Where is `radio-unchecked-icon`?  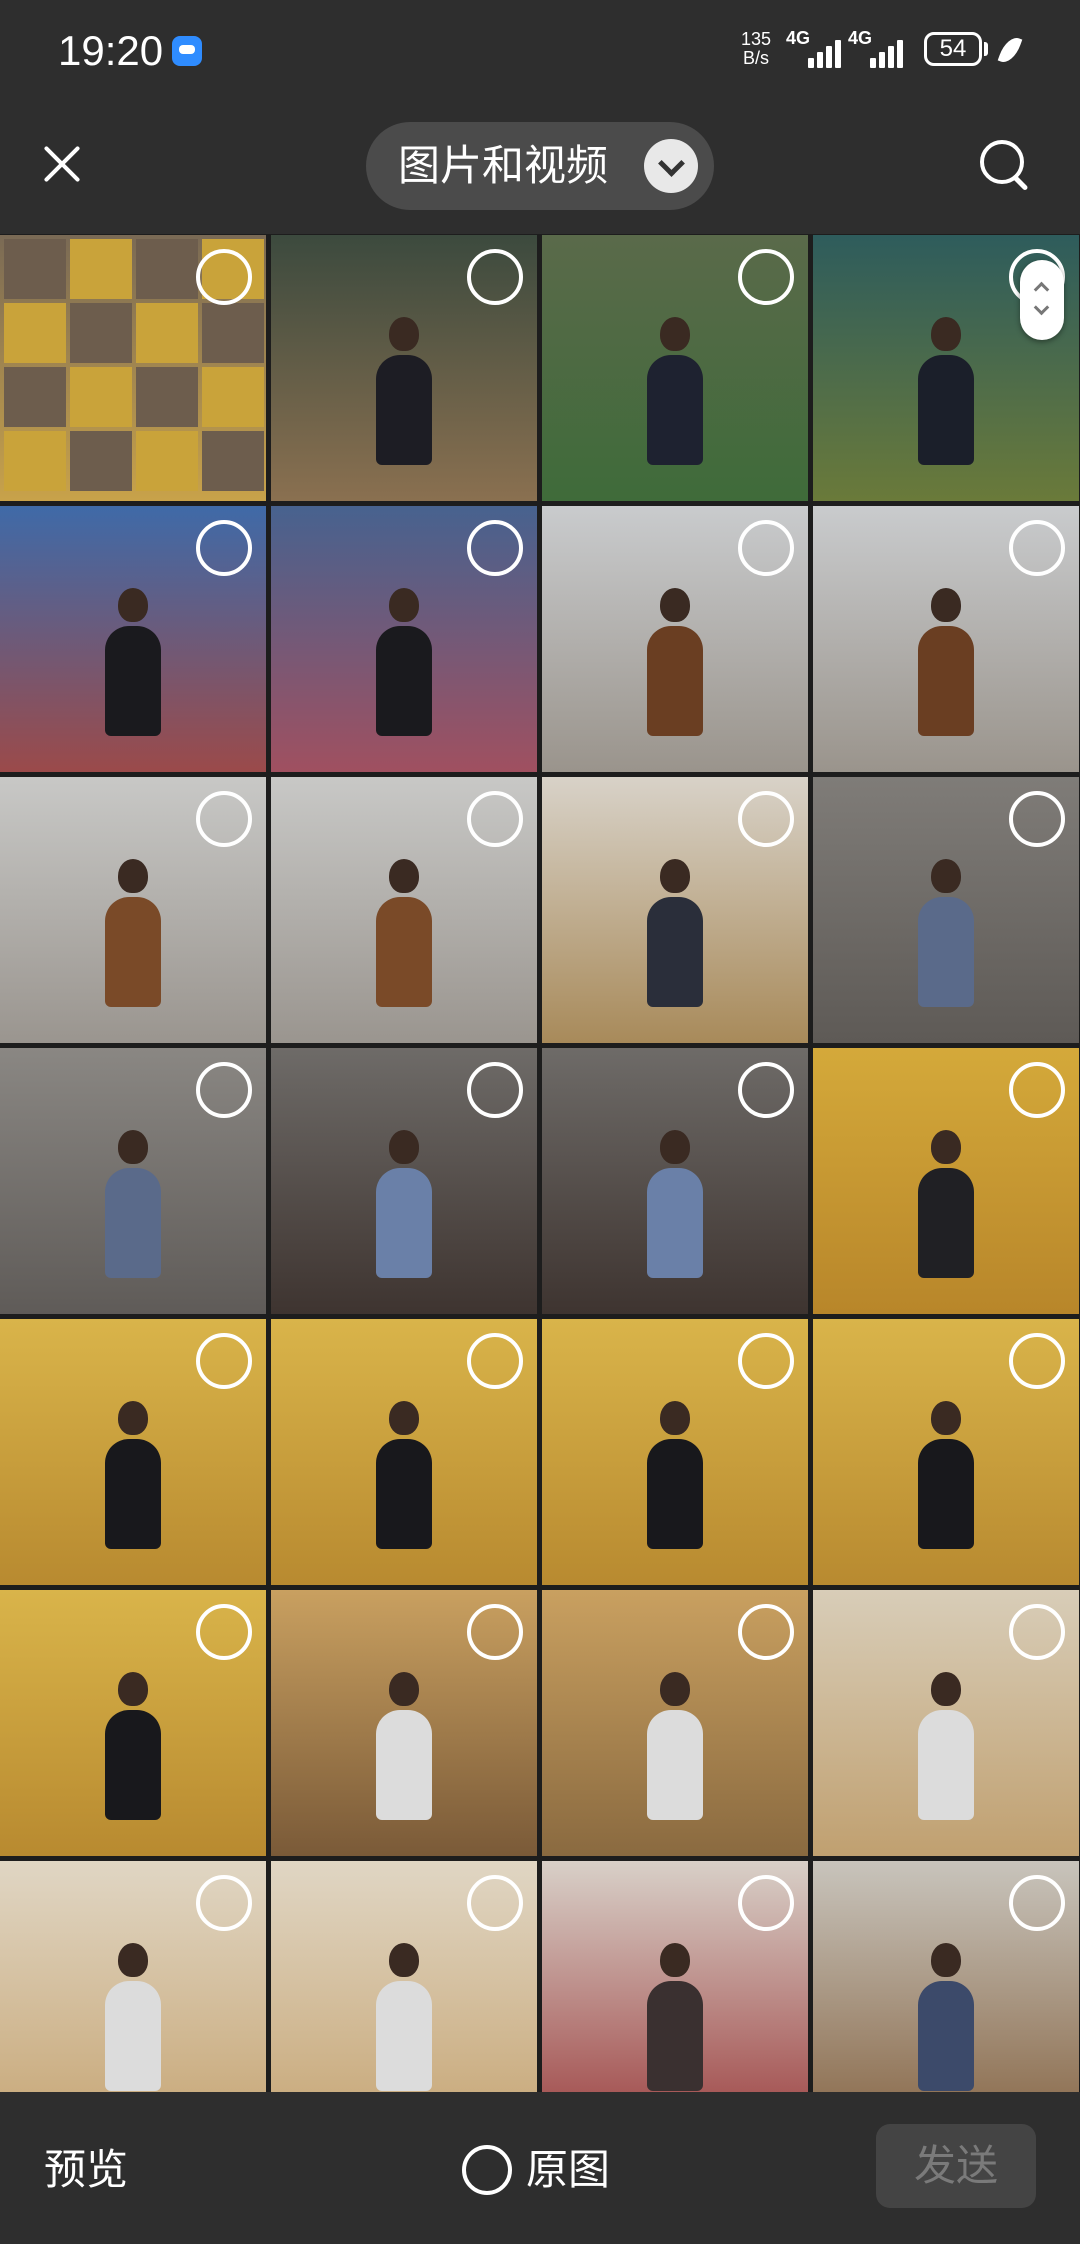
radio-unchecked-icon is located at coordinates (487, 2170).